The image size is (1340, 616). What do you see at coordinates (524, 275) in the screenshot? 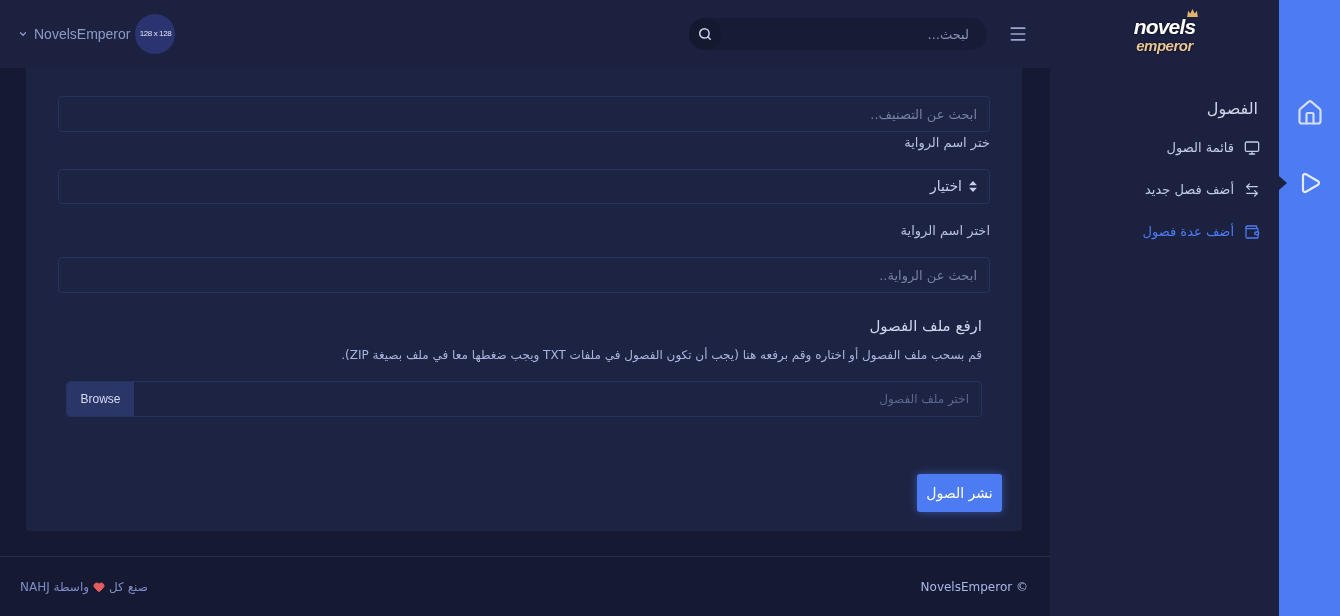
I see `novel-search-field: ابحث عن الرواية..` at bounding box center [524, 275].